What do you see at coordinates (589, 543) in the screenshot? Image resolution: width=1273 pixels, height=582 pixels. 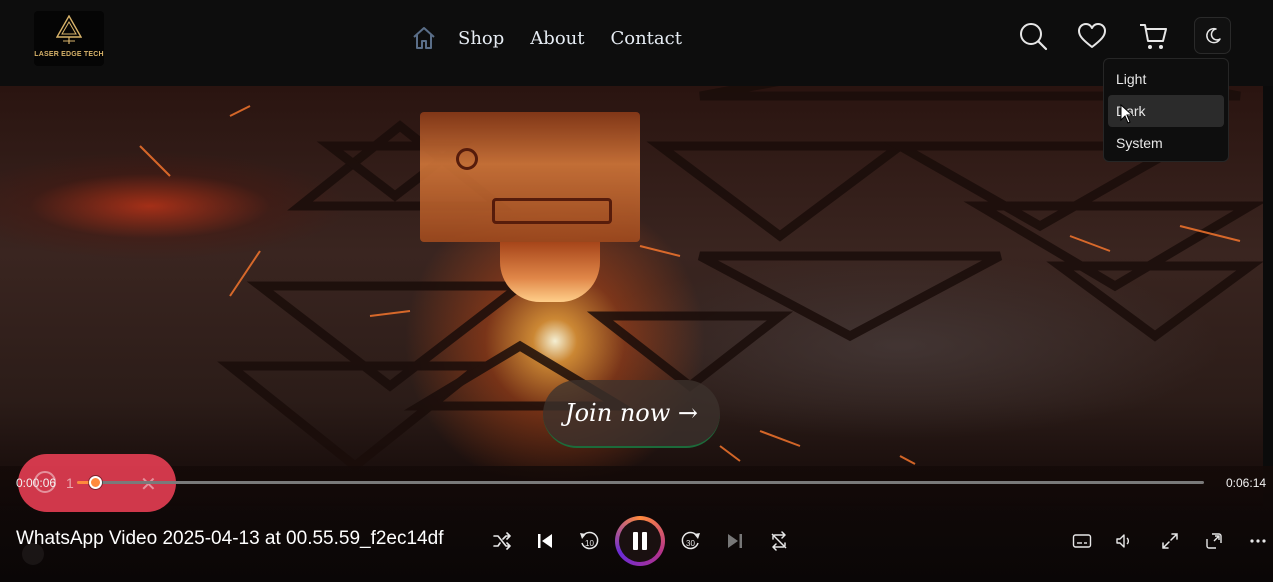 I see `svg-text: 10` at bounding box center [589, 543].